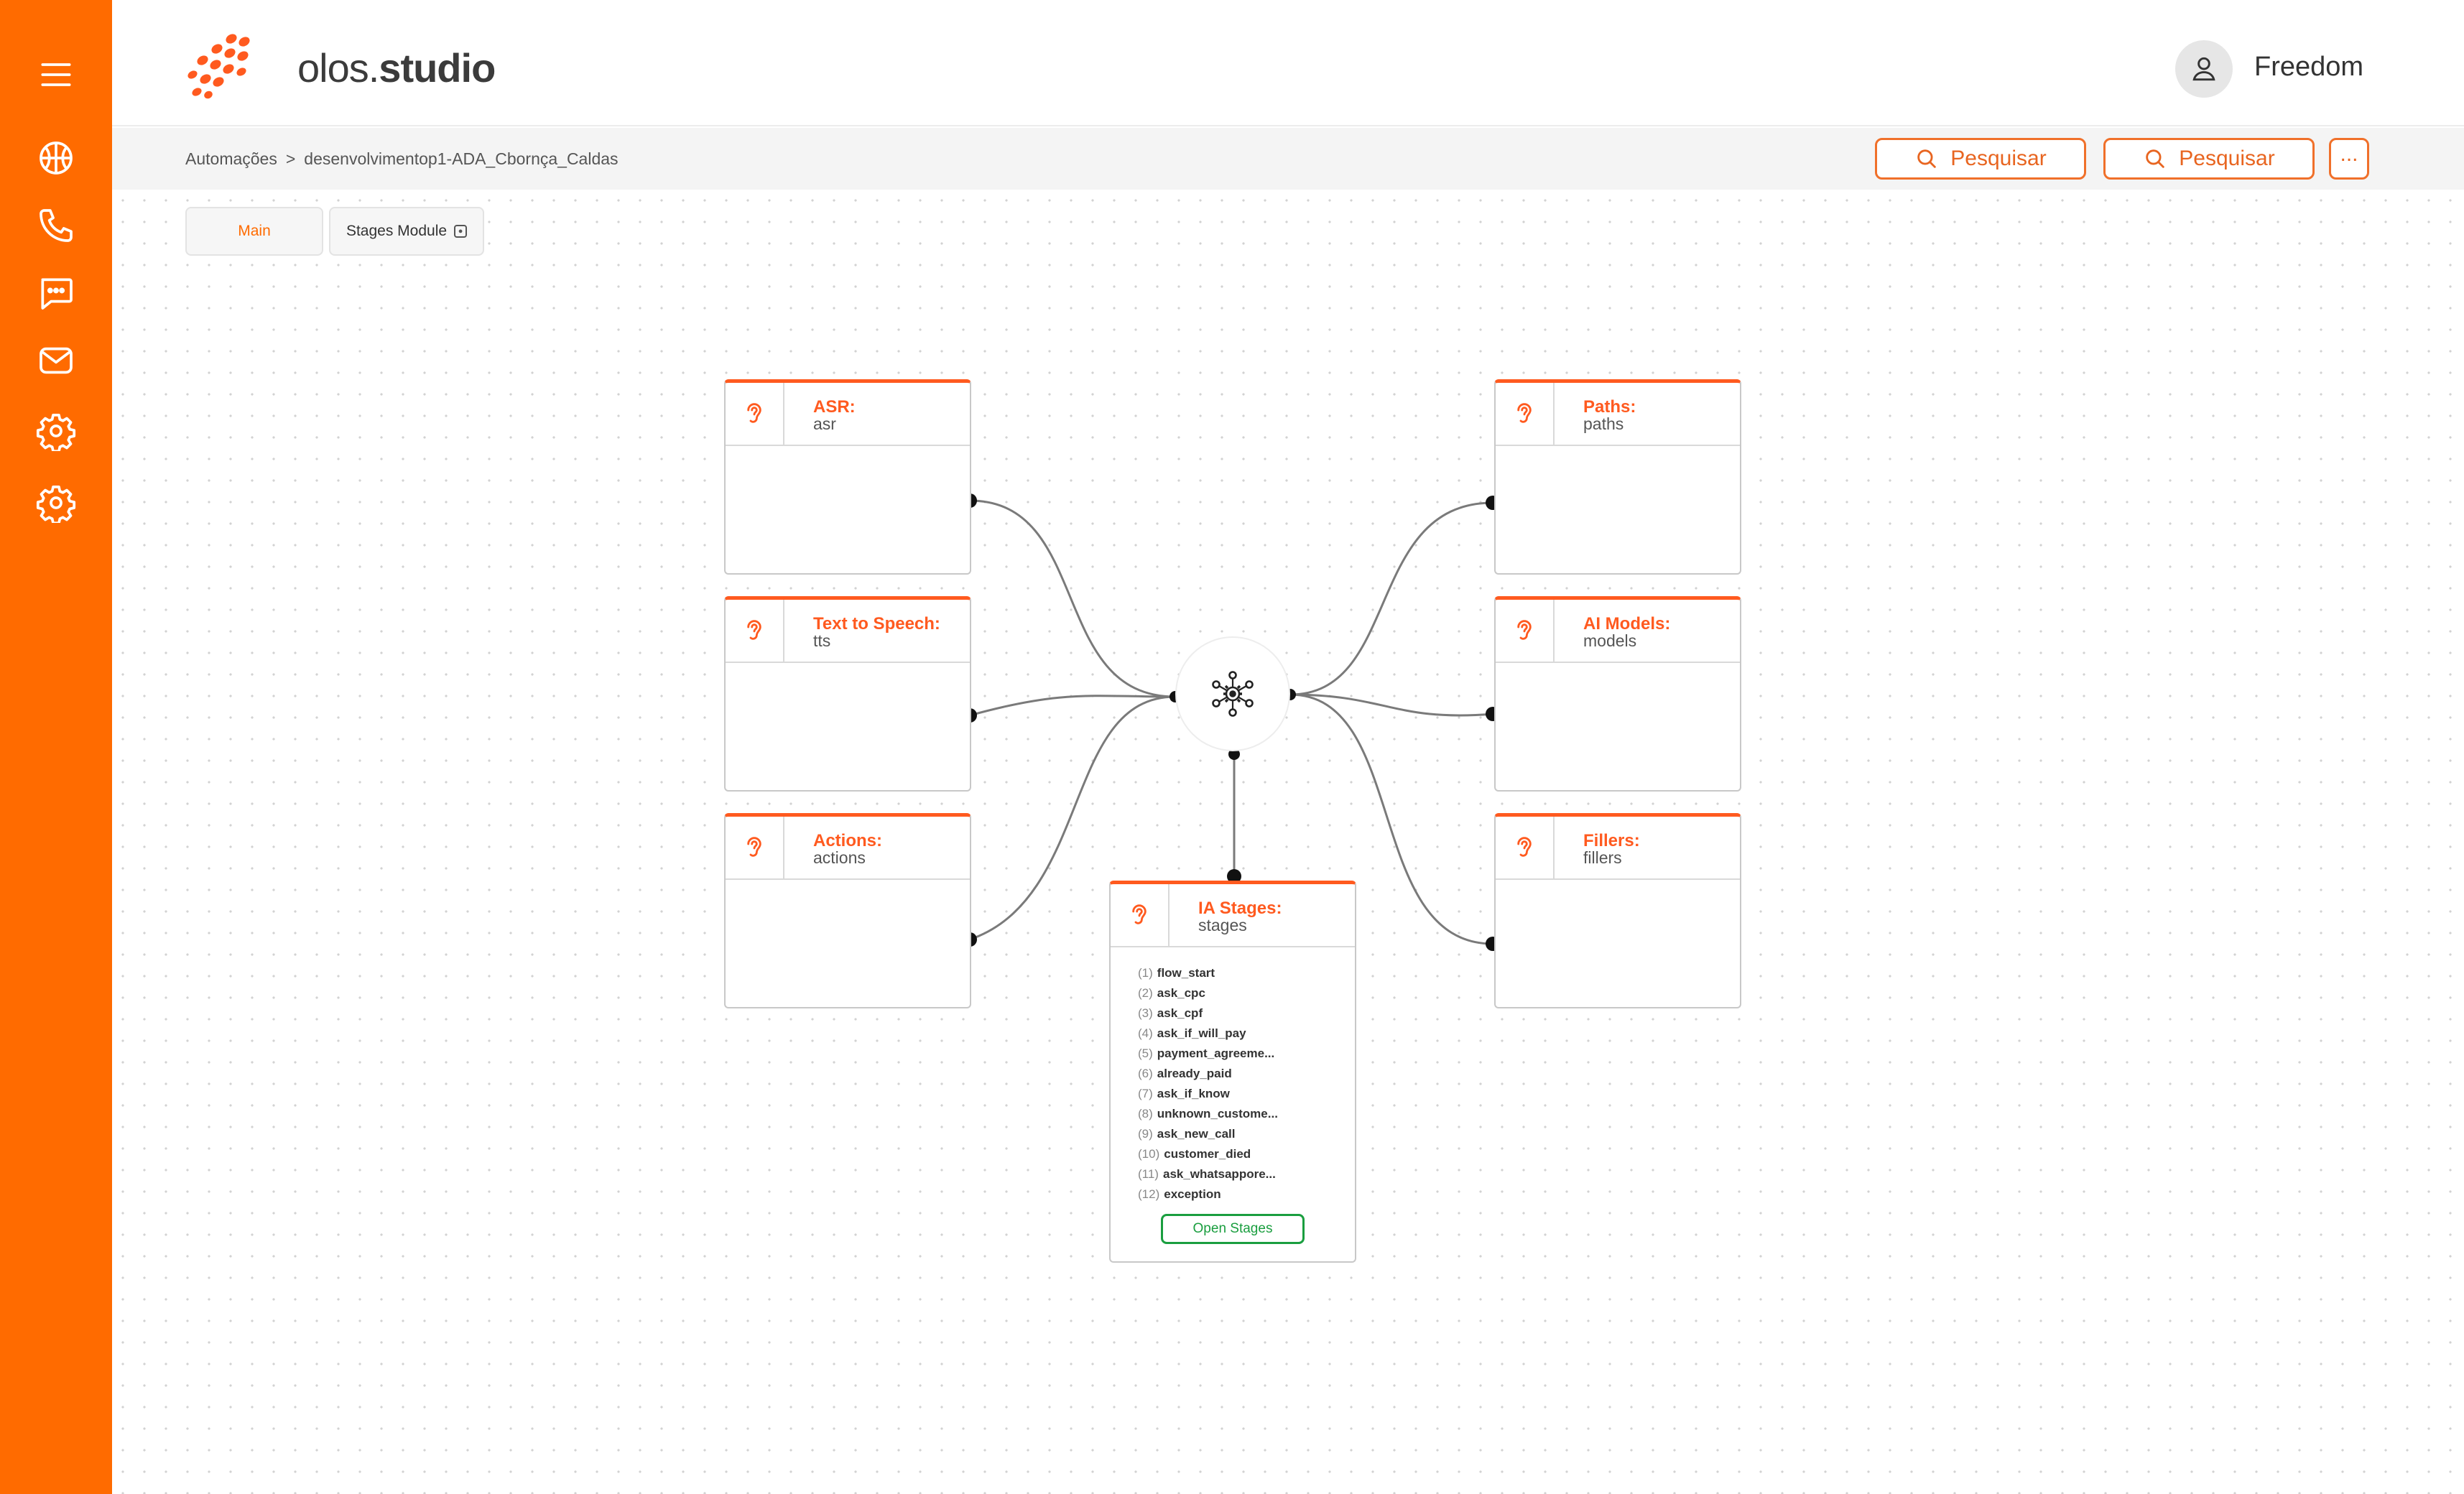 This screenshot has width=2464, height=1494. What do you see at coordinates (847, 477) in the screenshot?
I see `node-asr: ASR: asr` at bounding box center [847, 477].